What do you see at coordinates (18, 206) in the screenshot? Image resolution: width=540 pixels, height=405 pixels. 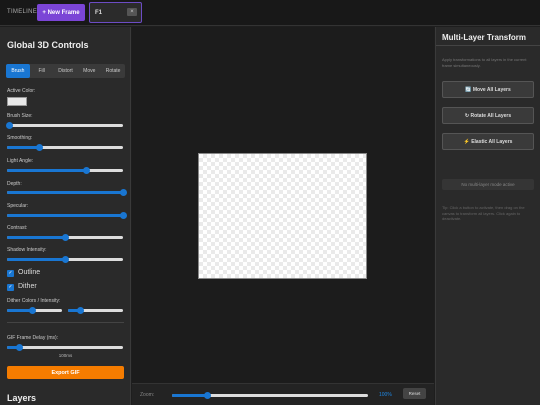 I see `specular-label: Specular:` at bounding box center [18, 206].